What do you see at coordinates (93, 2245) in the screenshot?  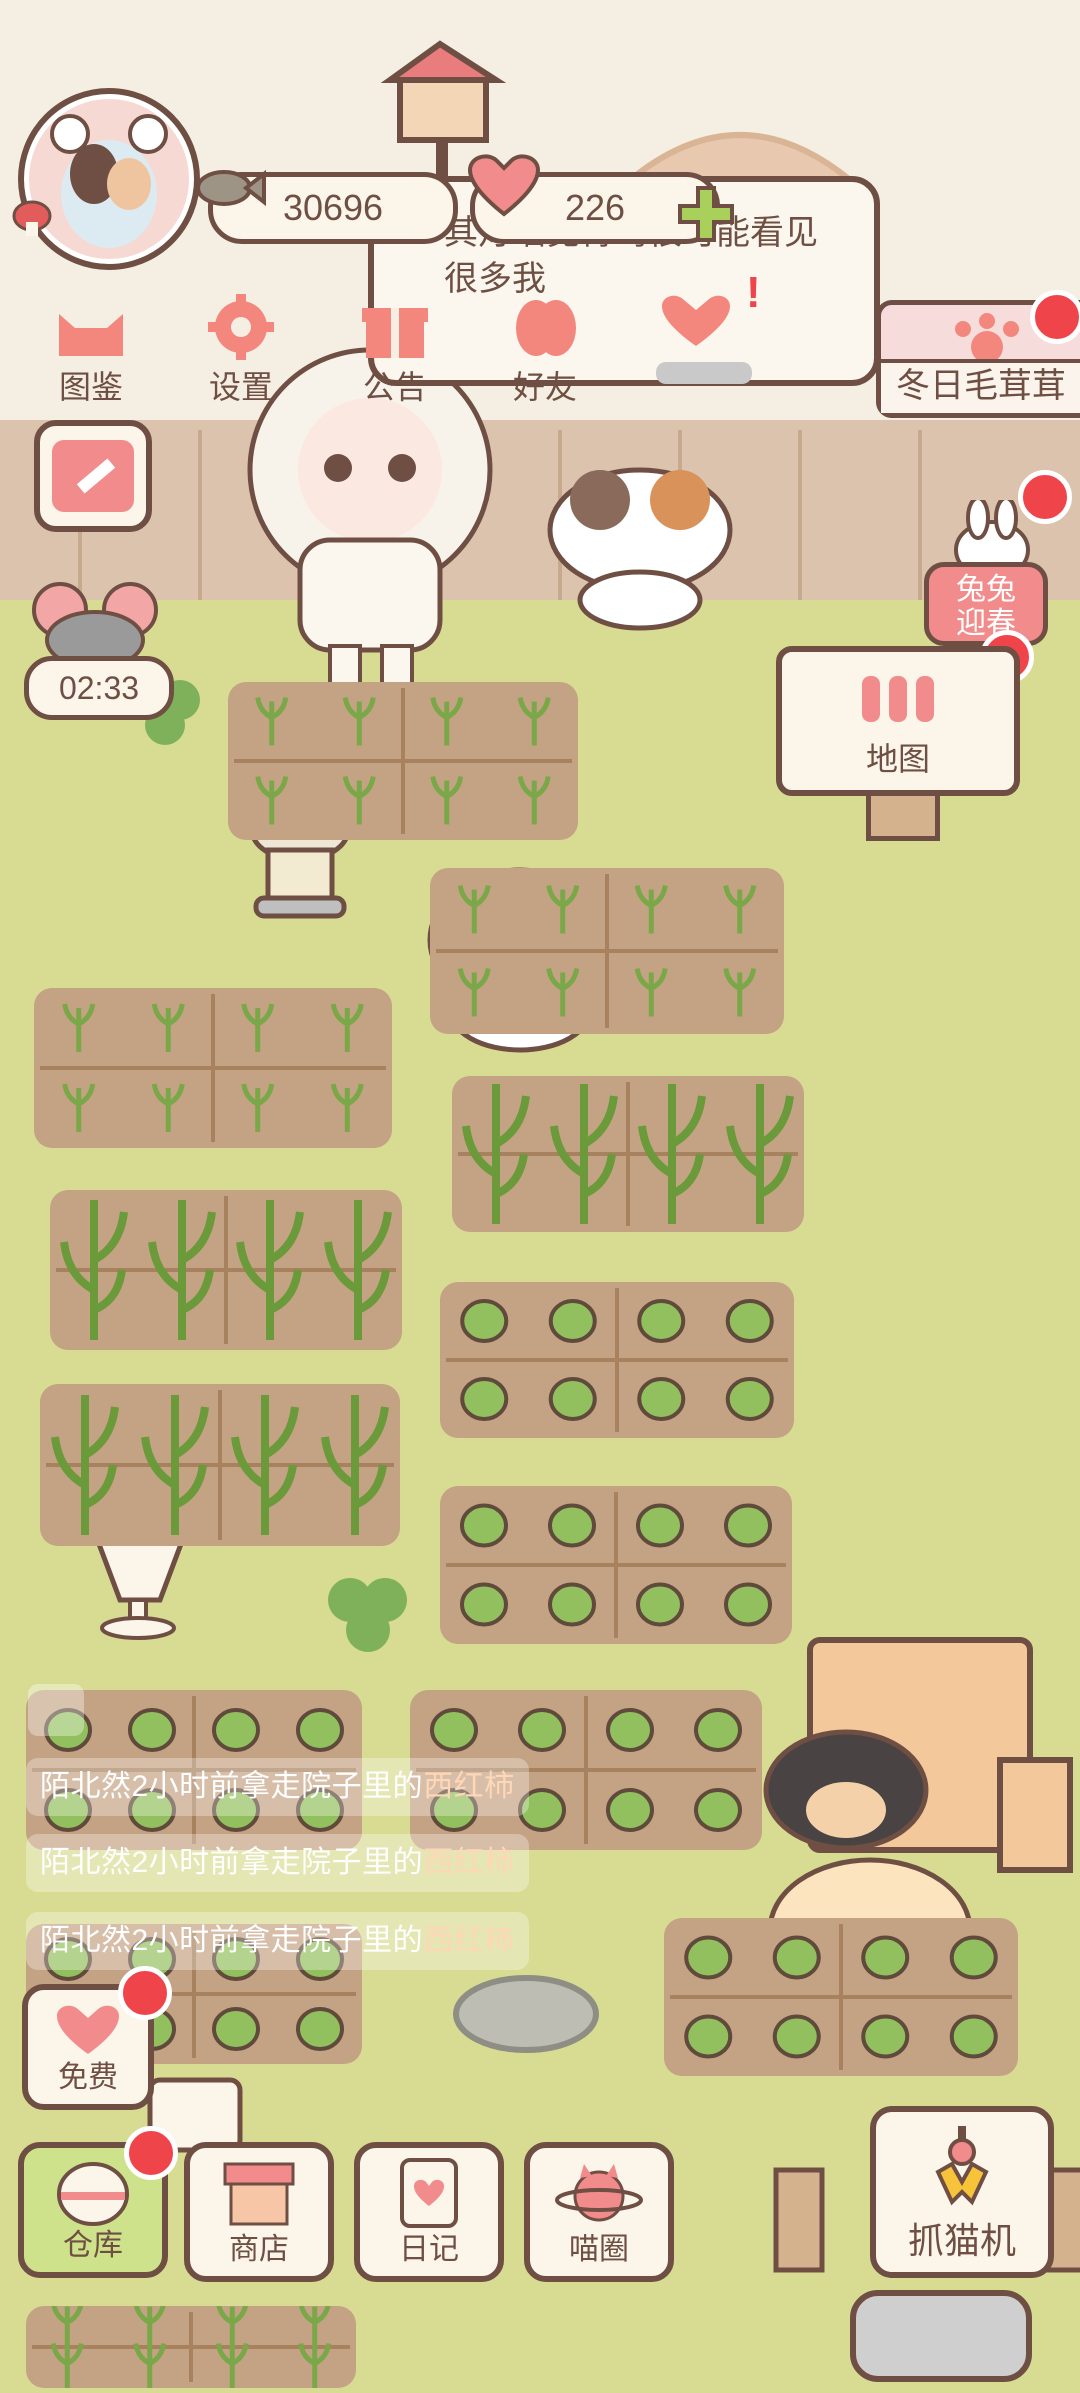 I see `nav-warehouse-label: 仓库` at bounding box center [93, 2245].